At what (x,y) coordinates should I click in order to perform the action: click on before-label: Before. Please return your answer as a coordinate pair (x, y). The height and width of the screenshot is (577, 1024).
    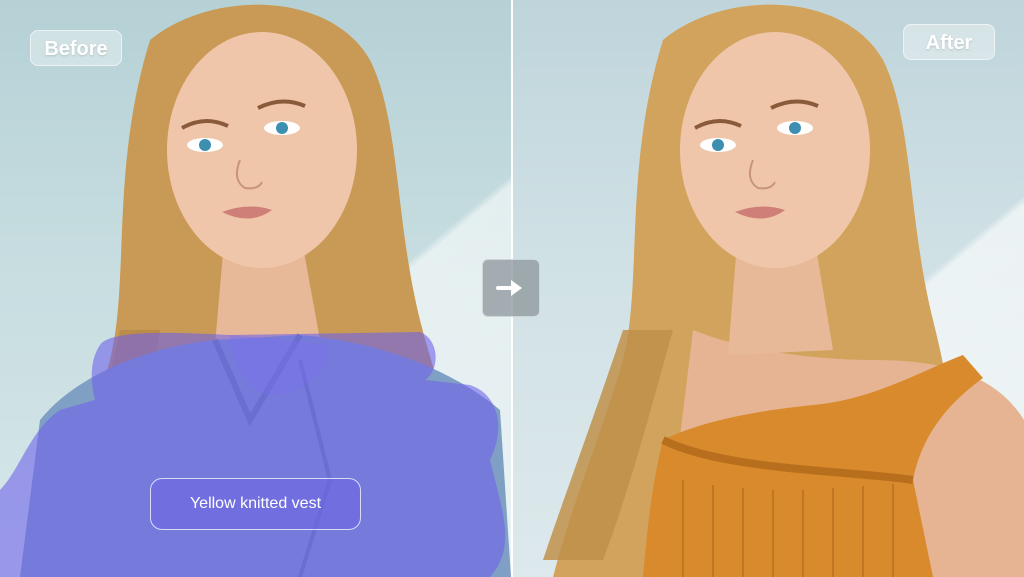
    Looking at the image, I should click on (76, 48).